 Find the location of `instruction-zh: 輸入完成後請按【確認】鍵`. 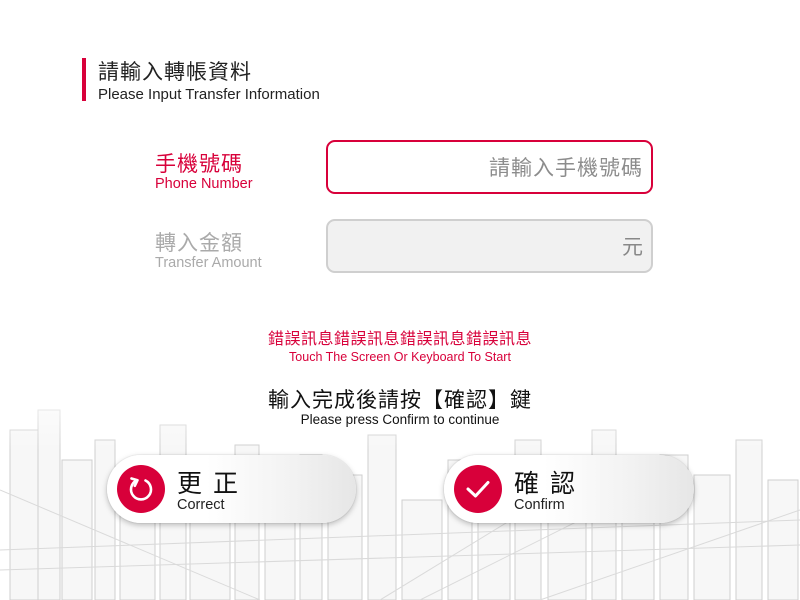

instruction-zh: 輸入完成後請按【確認】鍵 is located at coordinates (400, 400).